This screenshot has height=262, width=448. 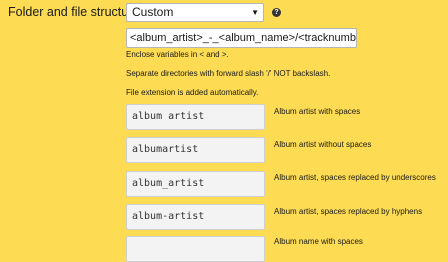 I want to click on structure-select-value: Custom, so click(x=153, y=12).